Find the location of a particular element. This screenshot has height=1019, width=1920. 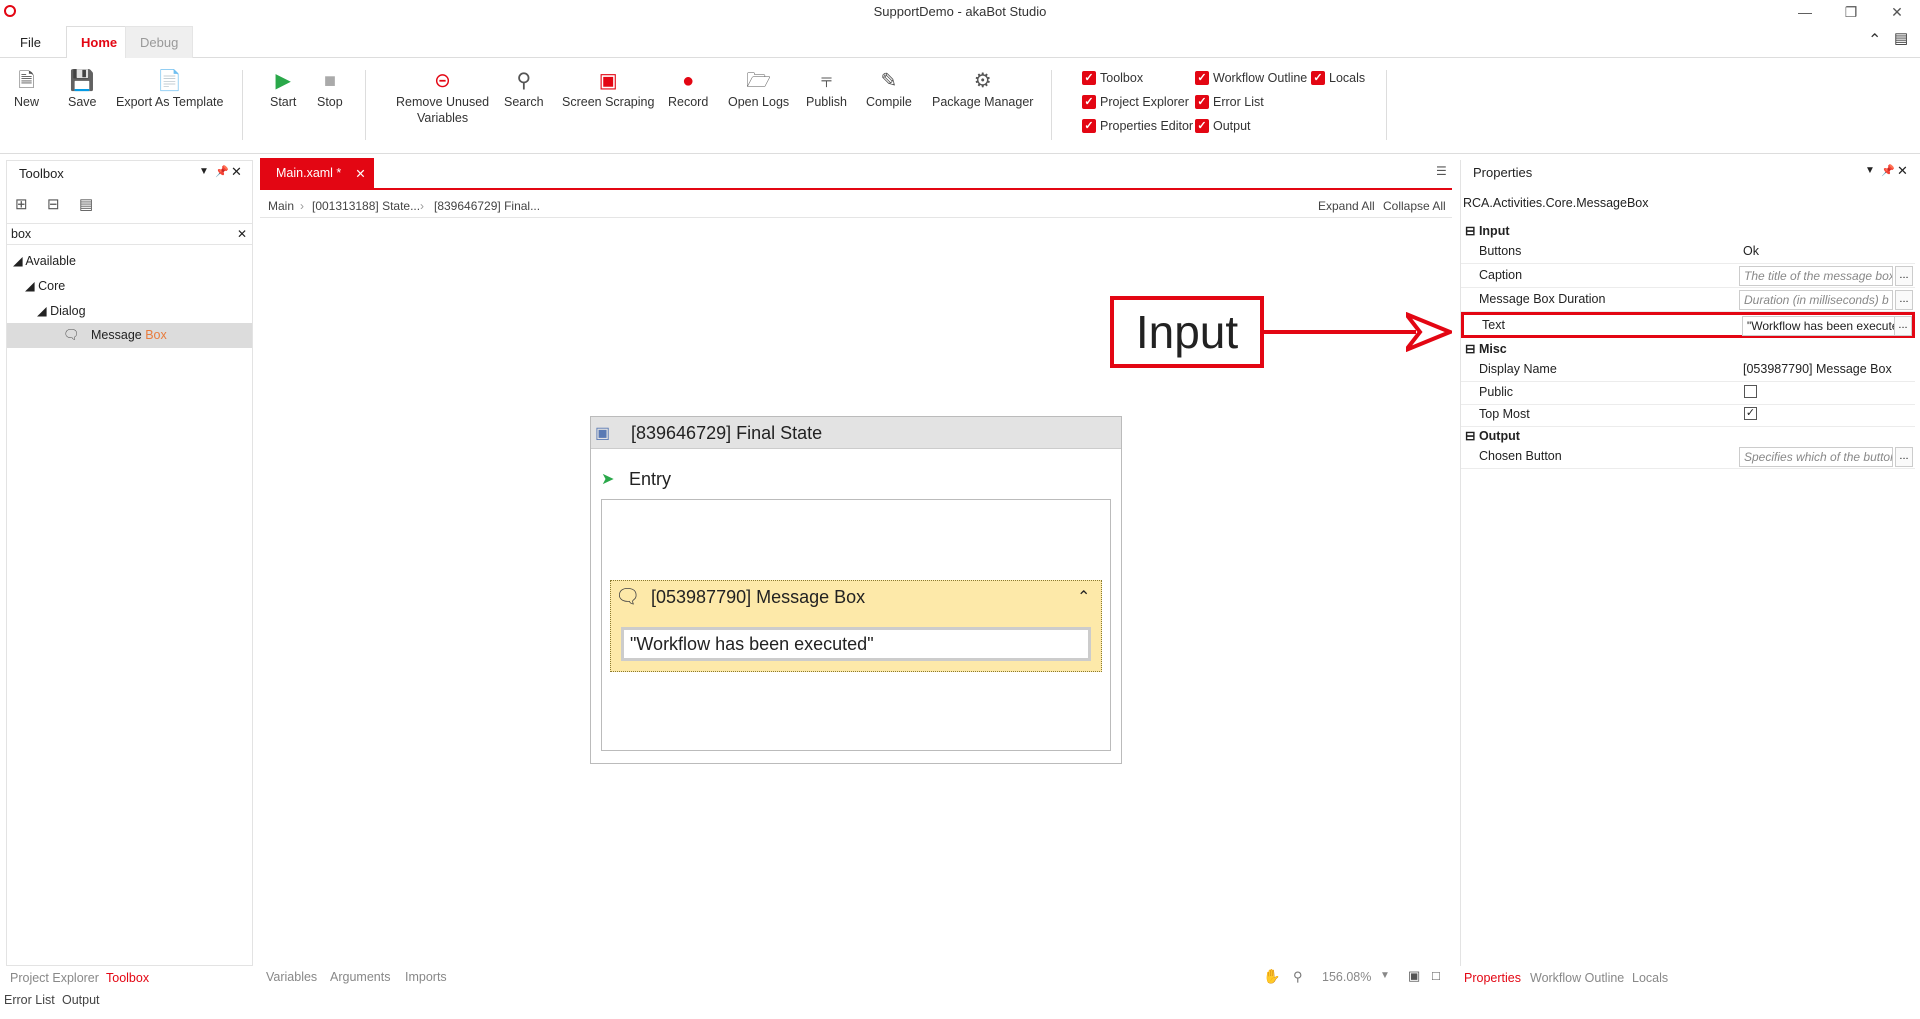

new-button: 🗎 New is located at coordinates (26, 89).